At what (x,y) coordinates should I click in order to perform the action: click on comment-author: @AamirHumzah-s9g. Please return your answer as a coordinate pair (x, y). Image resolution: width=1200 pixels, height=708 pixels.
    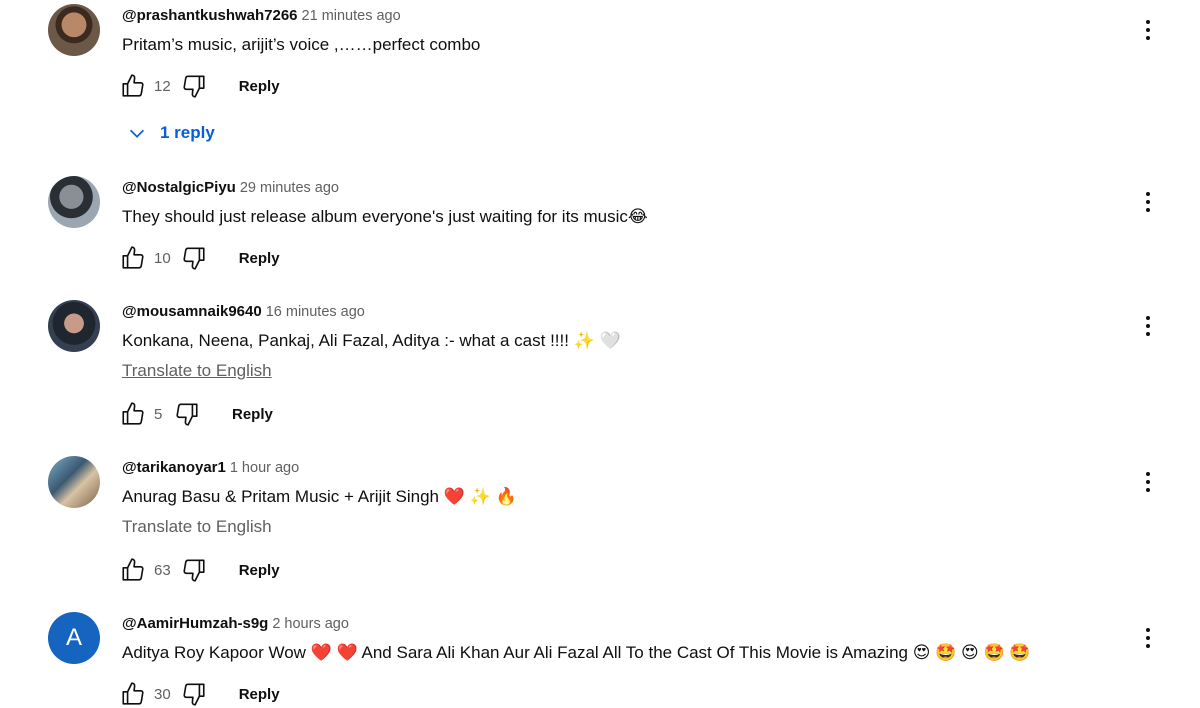
    Looking at the image, I should click on (195, 623).